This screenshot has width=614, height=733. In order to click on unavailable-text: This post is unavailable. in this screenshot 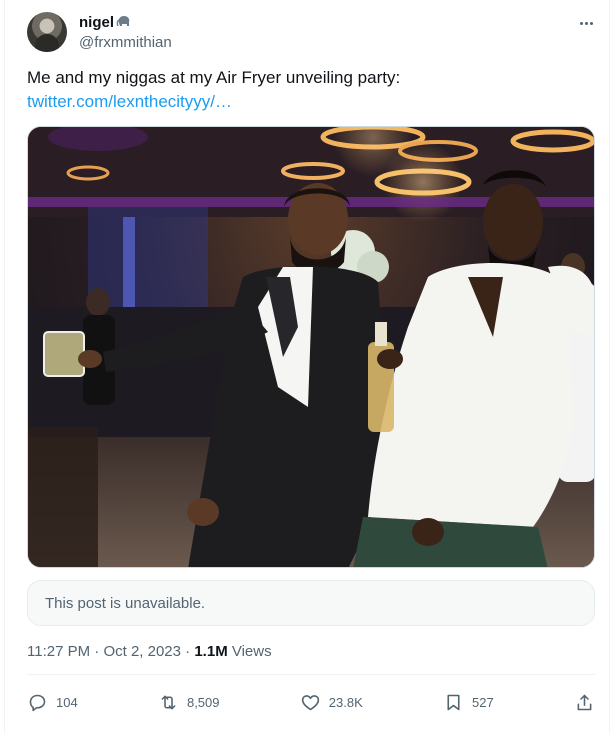, I will do `click(125, 603)`.